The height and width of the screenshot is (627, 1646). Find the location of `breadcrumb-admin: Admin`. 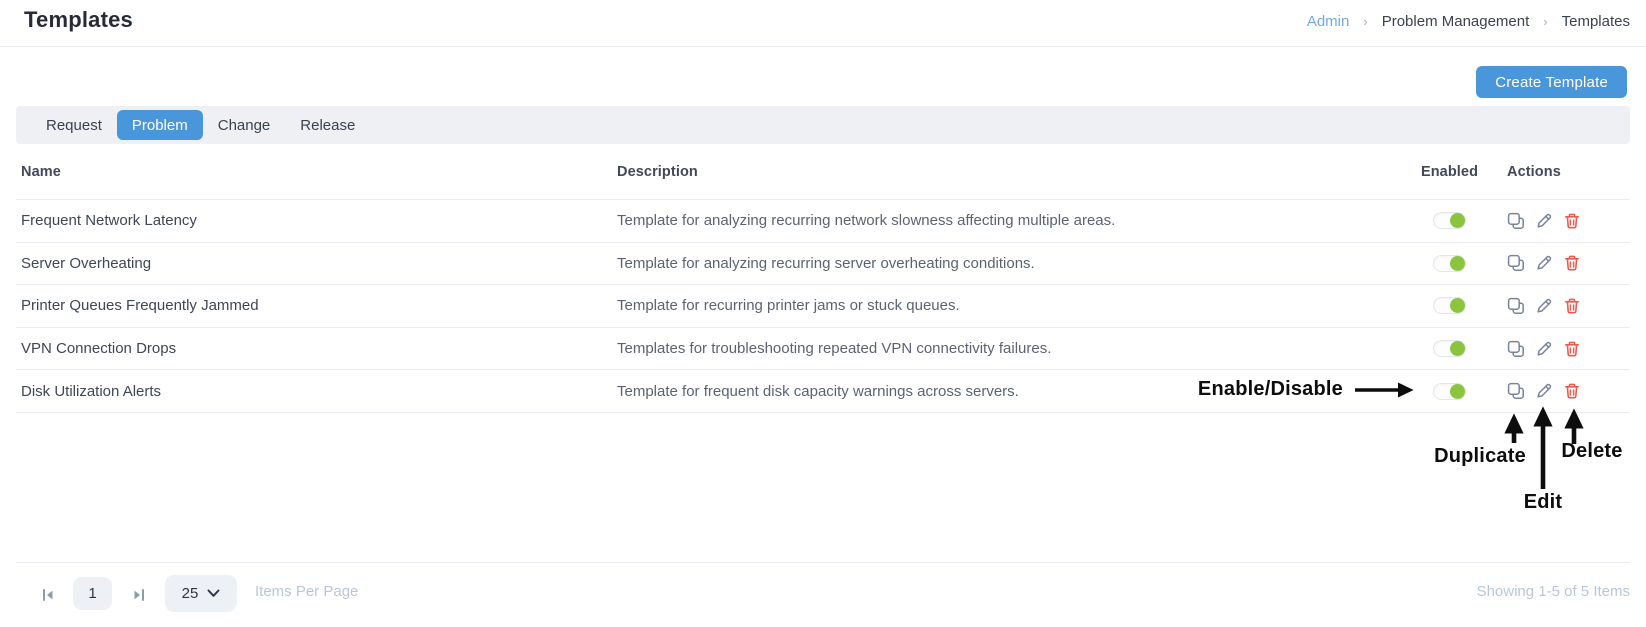

breadcrumb-admin: Admin is located at coordinates (1328, 21).